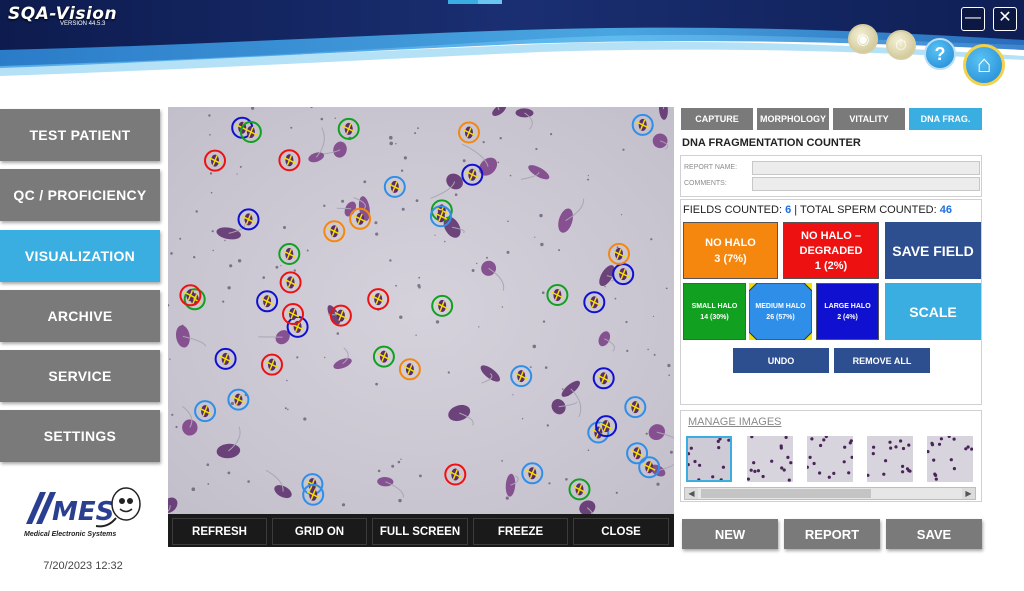  I want to click on tab-capture: CAPTURE, so click(717, 119).